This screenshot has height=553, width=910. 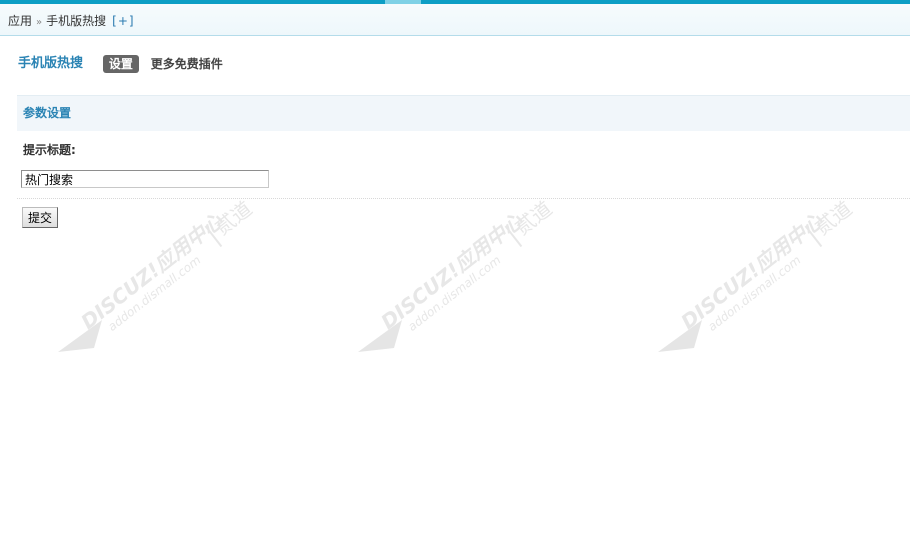 I want to click on breadcrumb: 应用 » 手机版热搜 [+], so click(x=71, y=21).